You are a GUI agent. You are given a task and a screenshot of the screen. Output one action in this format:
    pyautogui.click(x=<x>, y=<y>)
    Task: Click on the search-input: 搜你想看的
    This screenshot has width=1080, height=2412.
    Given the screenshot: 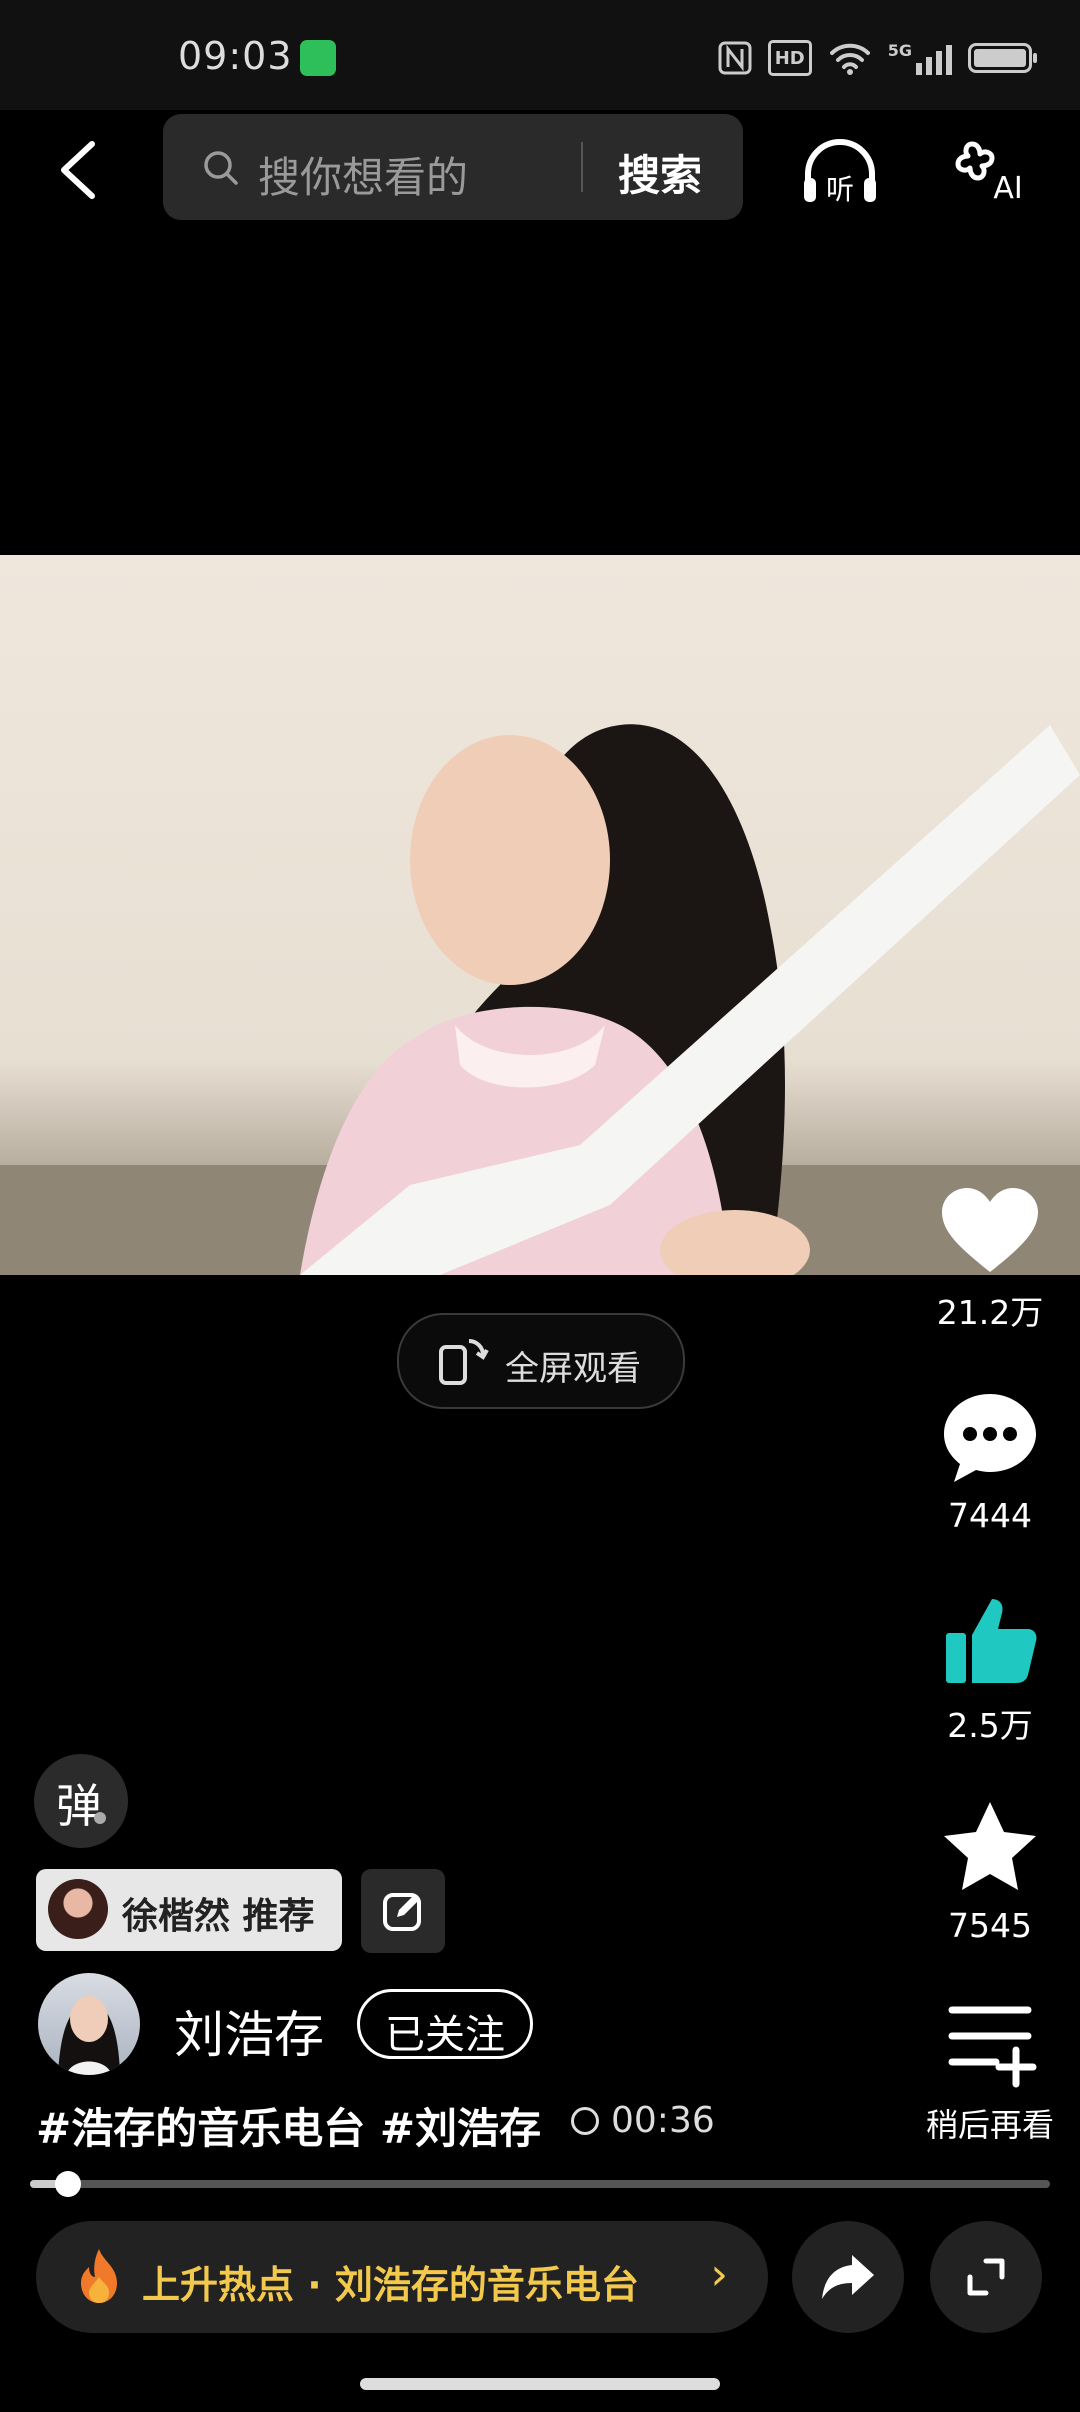 What is the action you would take?
    pyautogui.click(x=363, y=174)
    